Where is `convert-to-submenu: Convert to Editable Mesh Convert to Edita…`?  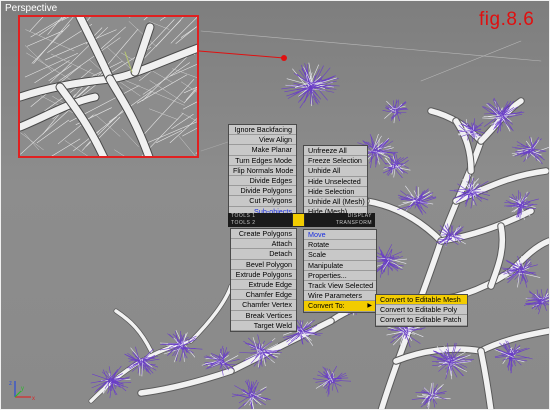
convert-to-submenu: Convert to Editable Mesh Convert to Edita… is located at coordinates (421, 310).